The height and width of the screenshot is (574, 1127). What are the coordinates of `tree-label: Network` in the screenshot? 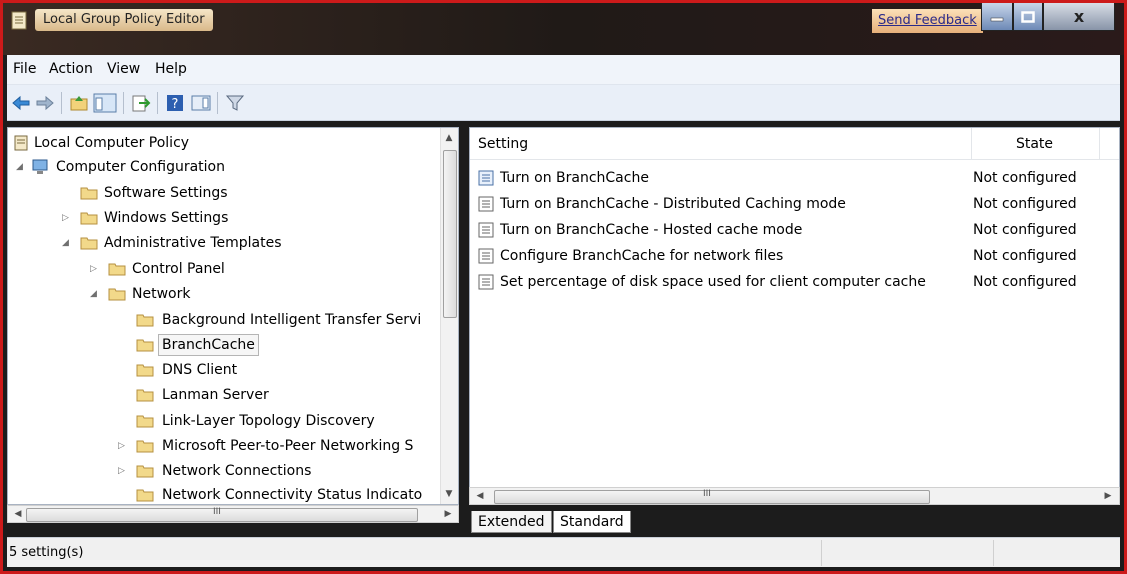 It's located at (161, 294).